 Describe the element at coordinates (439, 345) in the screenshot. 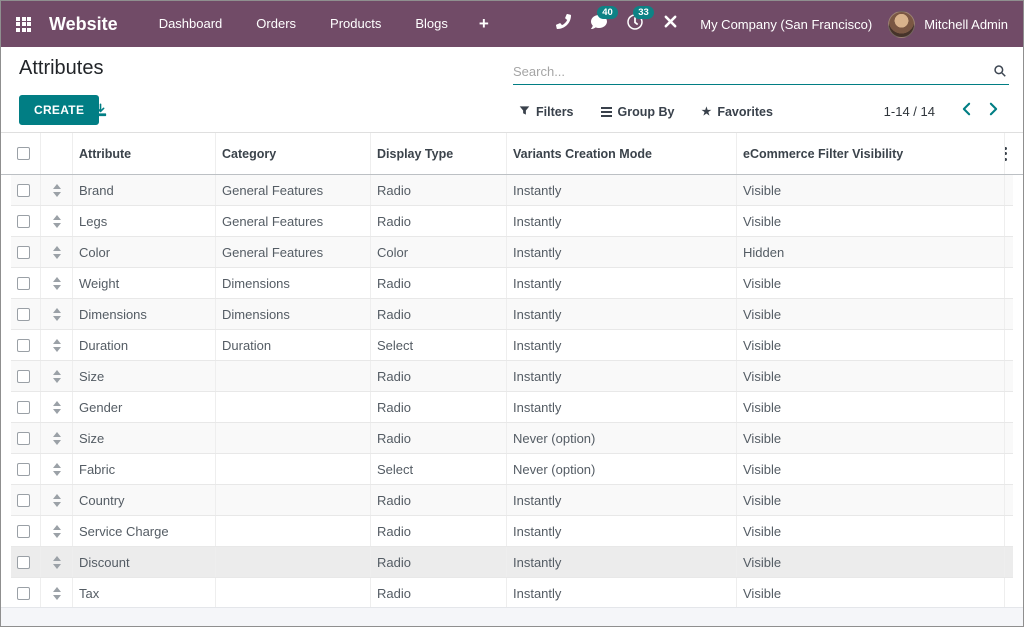

I see `cell-display-type: Select` at that location.